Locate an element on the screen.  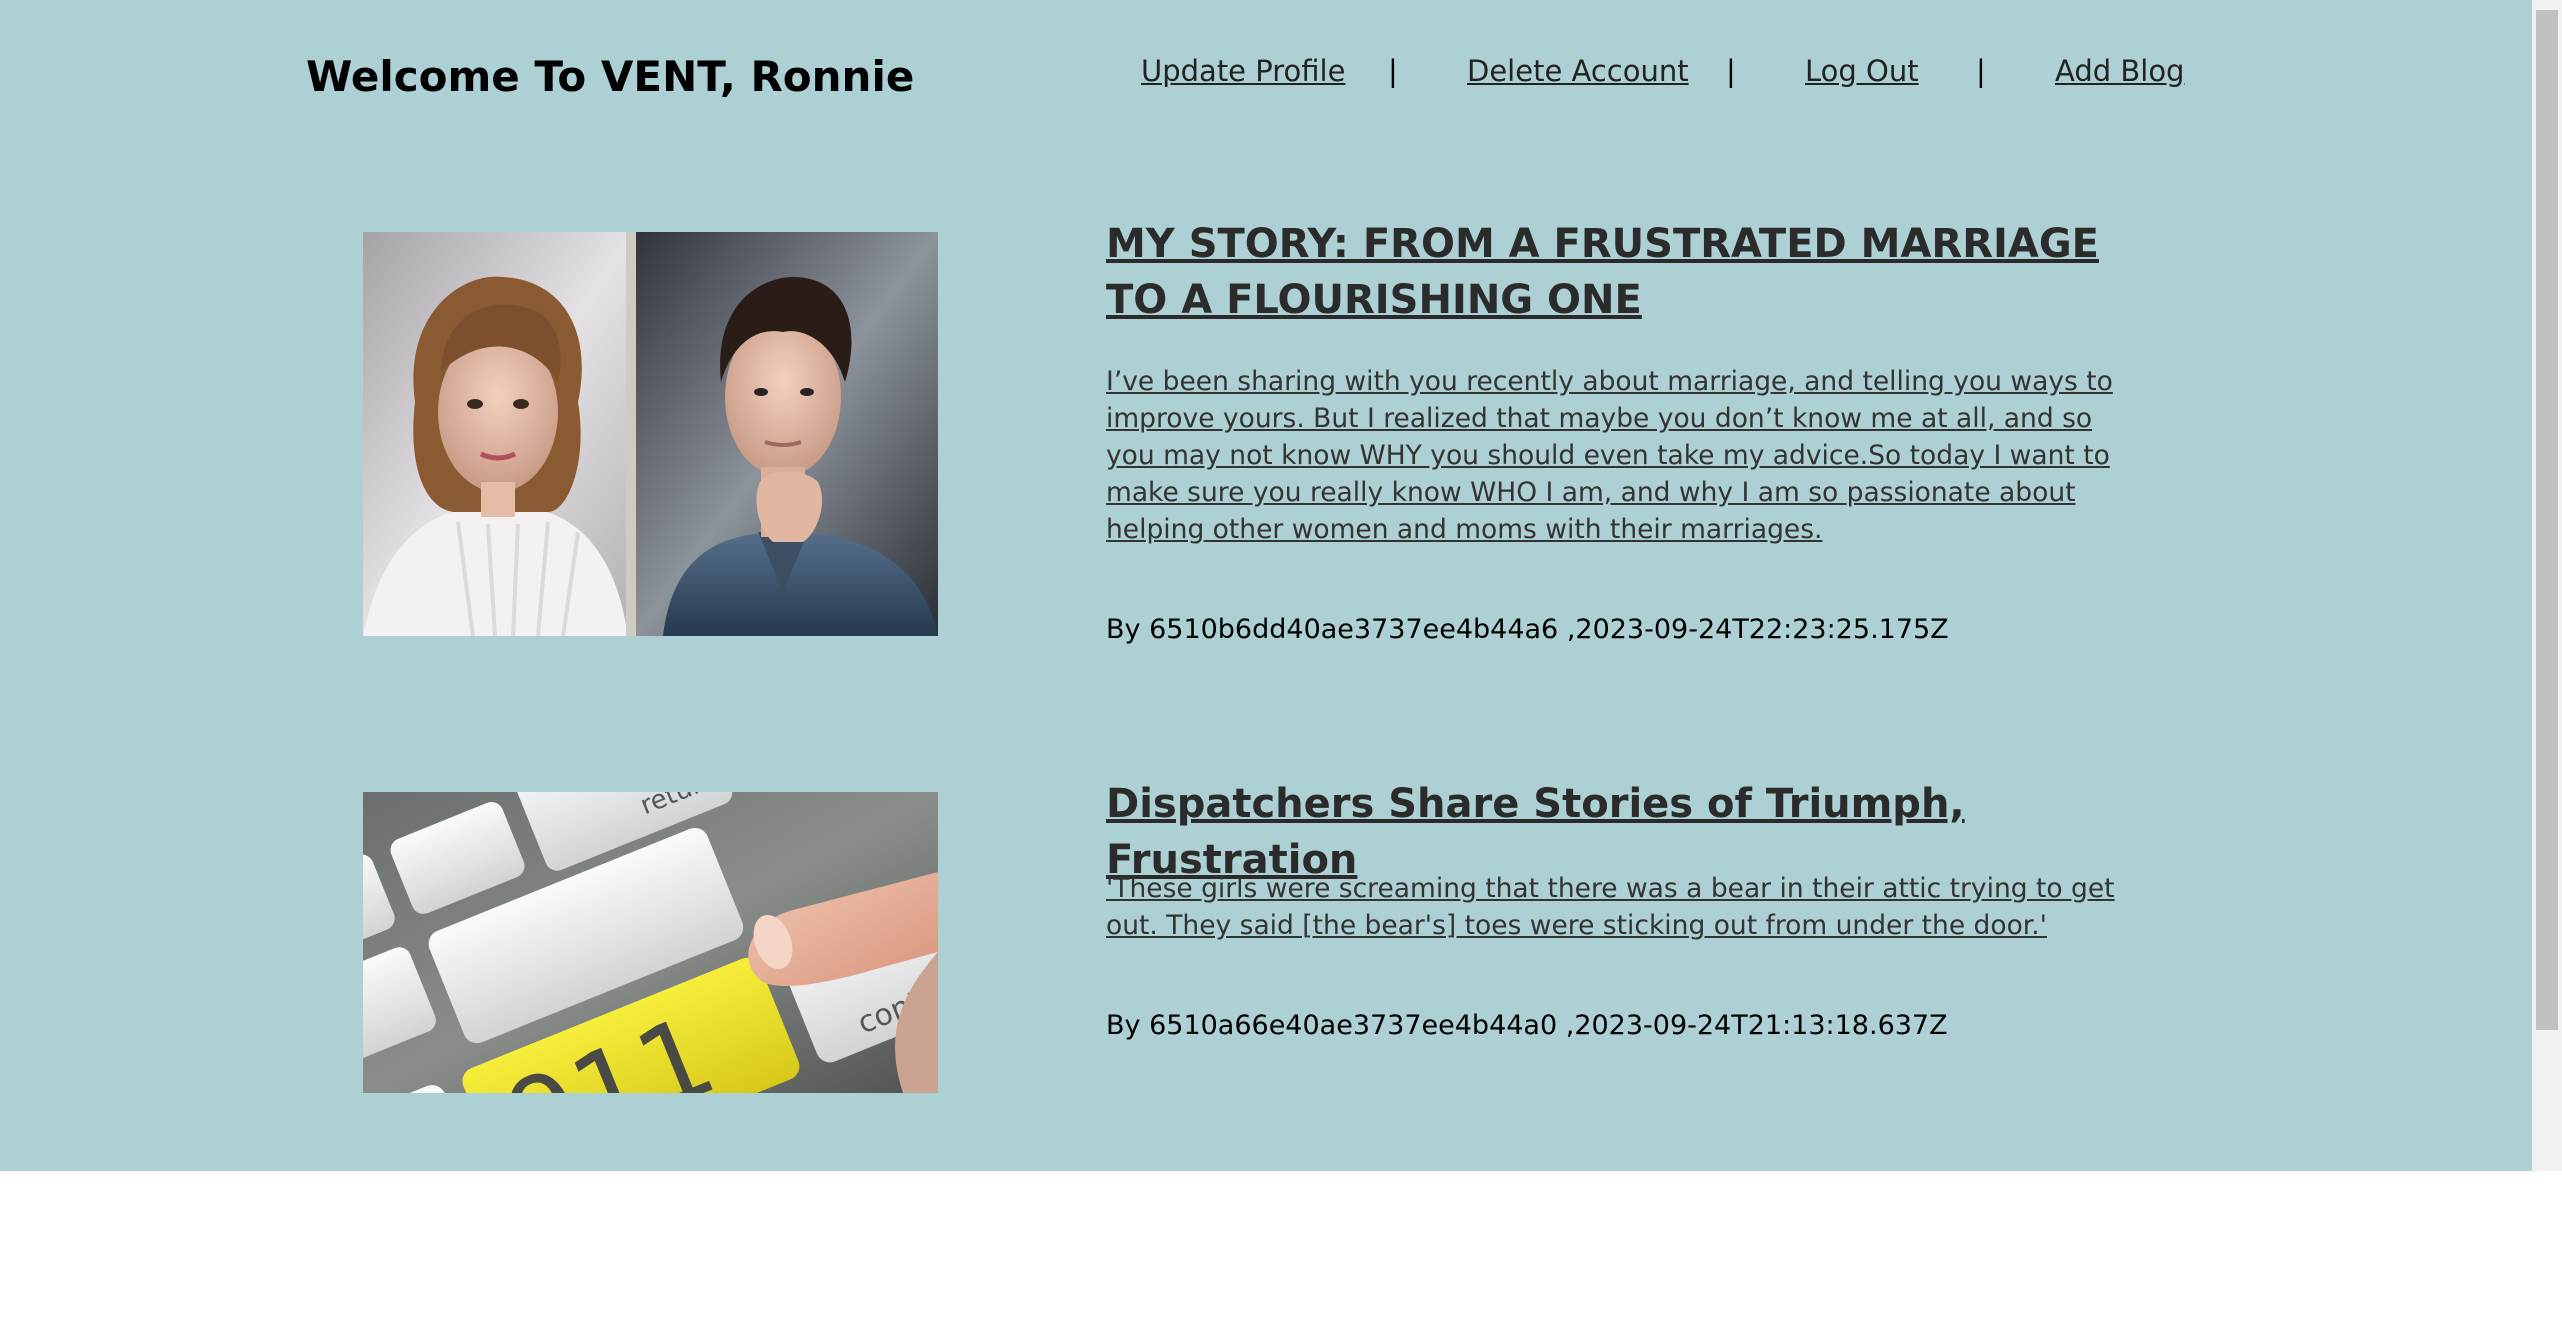
scrollbar-thumb is located at coordinates (2547, 520).